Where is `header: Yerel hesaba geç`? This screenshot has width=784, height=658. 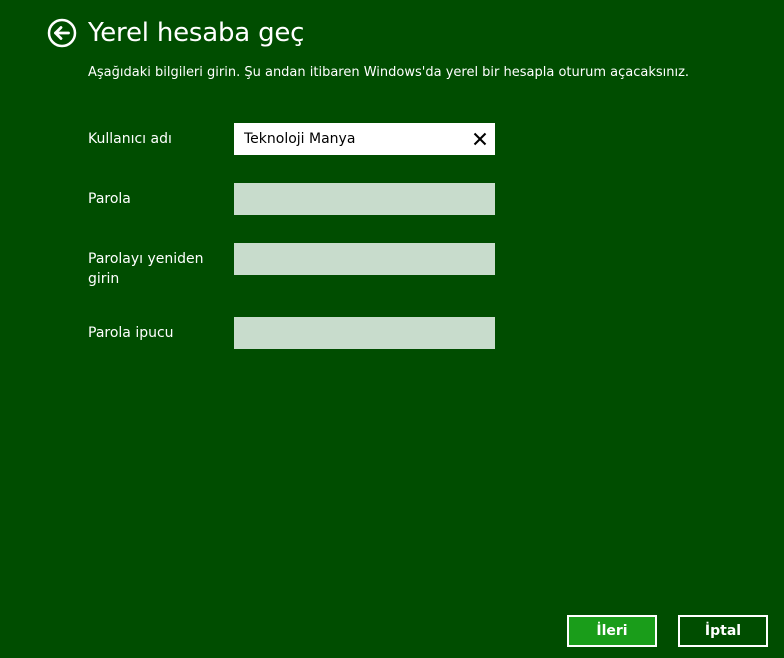
header: Yerel hesaba geç is located at coordinates (175, 33).